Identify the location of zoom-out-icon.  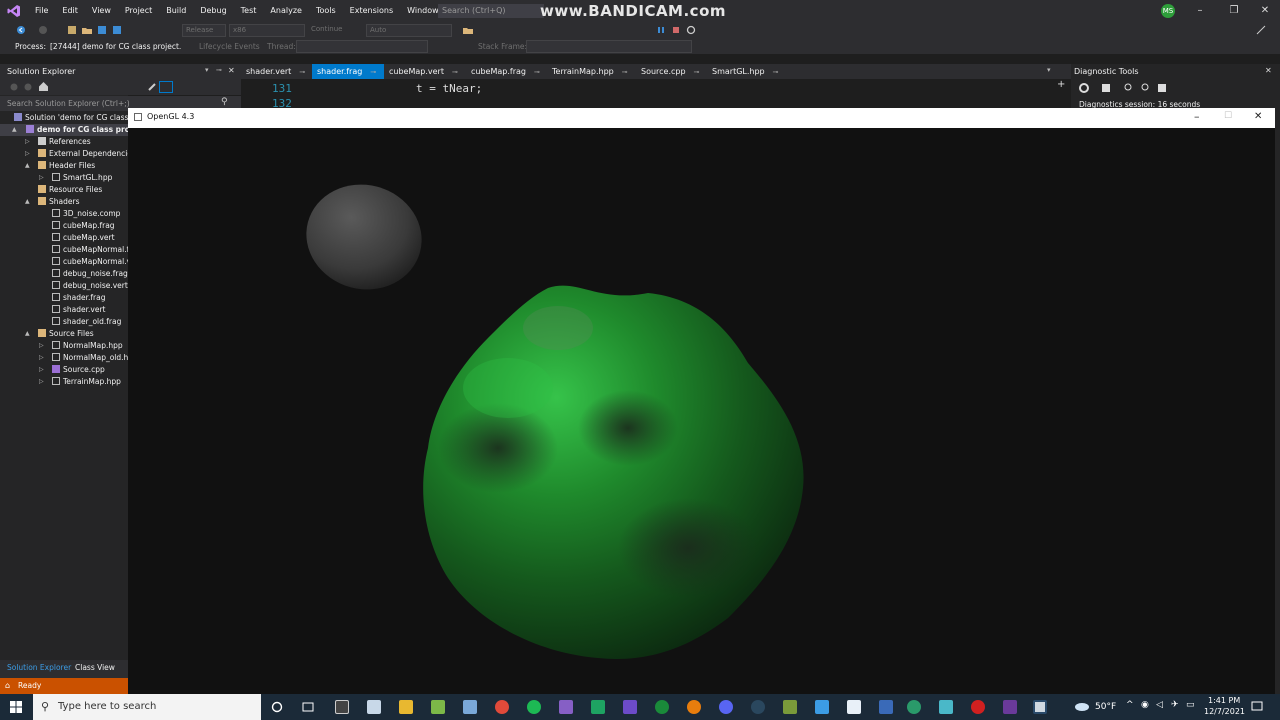
(1146, 88).